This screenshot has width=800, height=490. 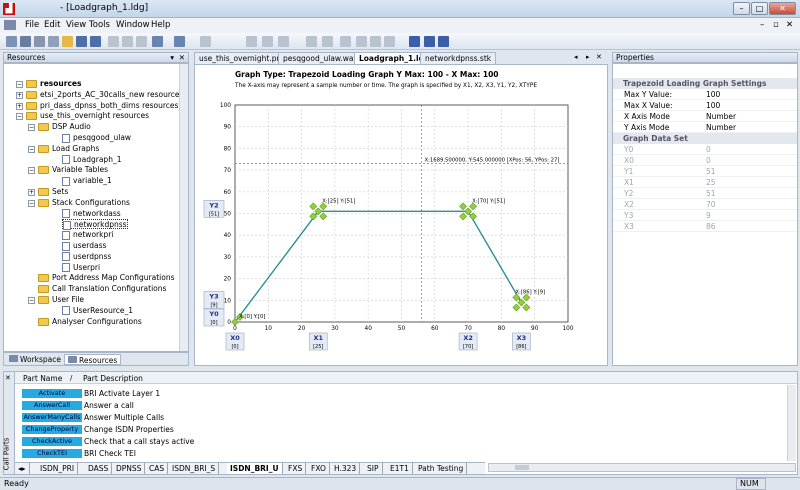 I want to click on menu-window: Window, so click(x=133, y=25).